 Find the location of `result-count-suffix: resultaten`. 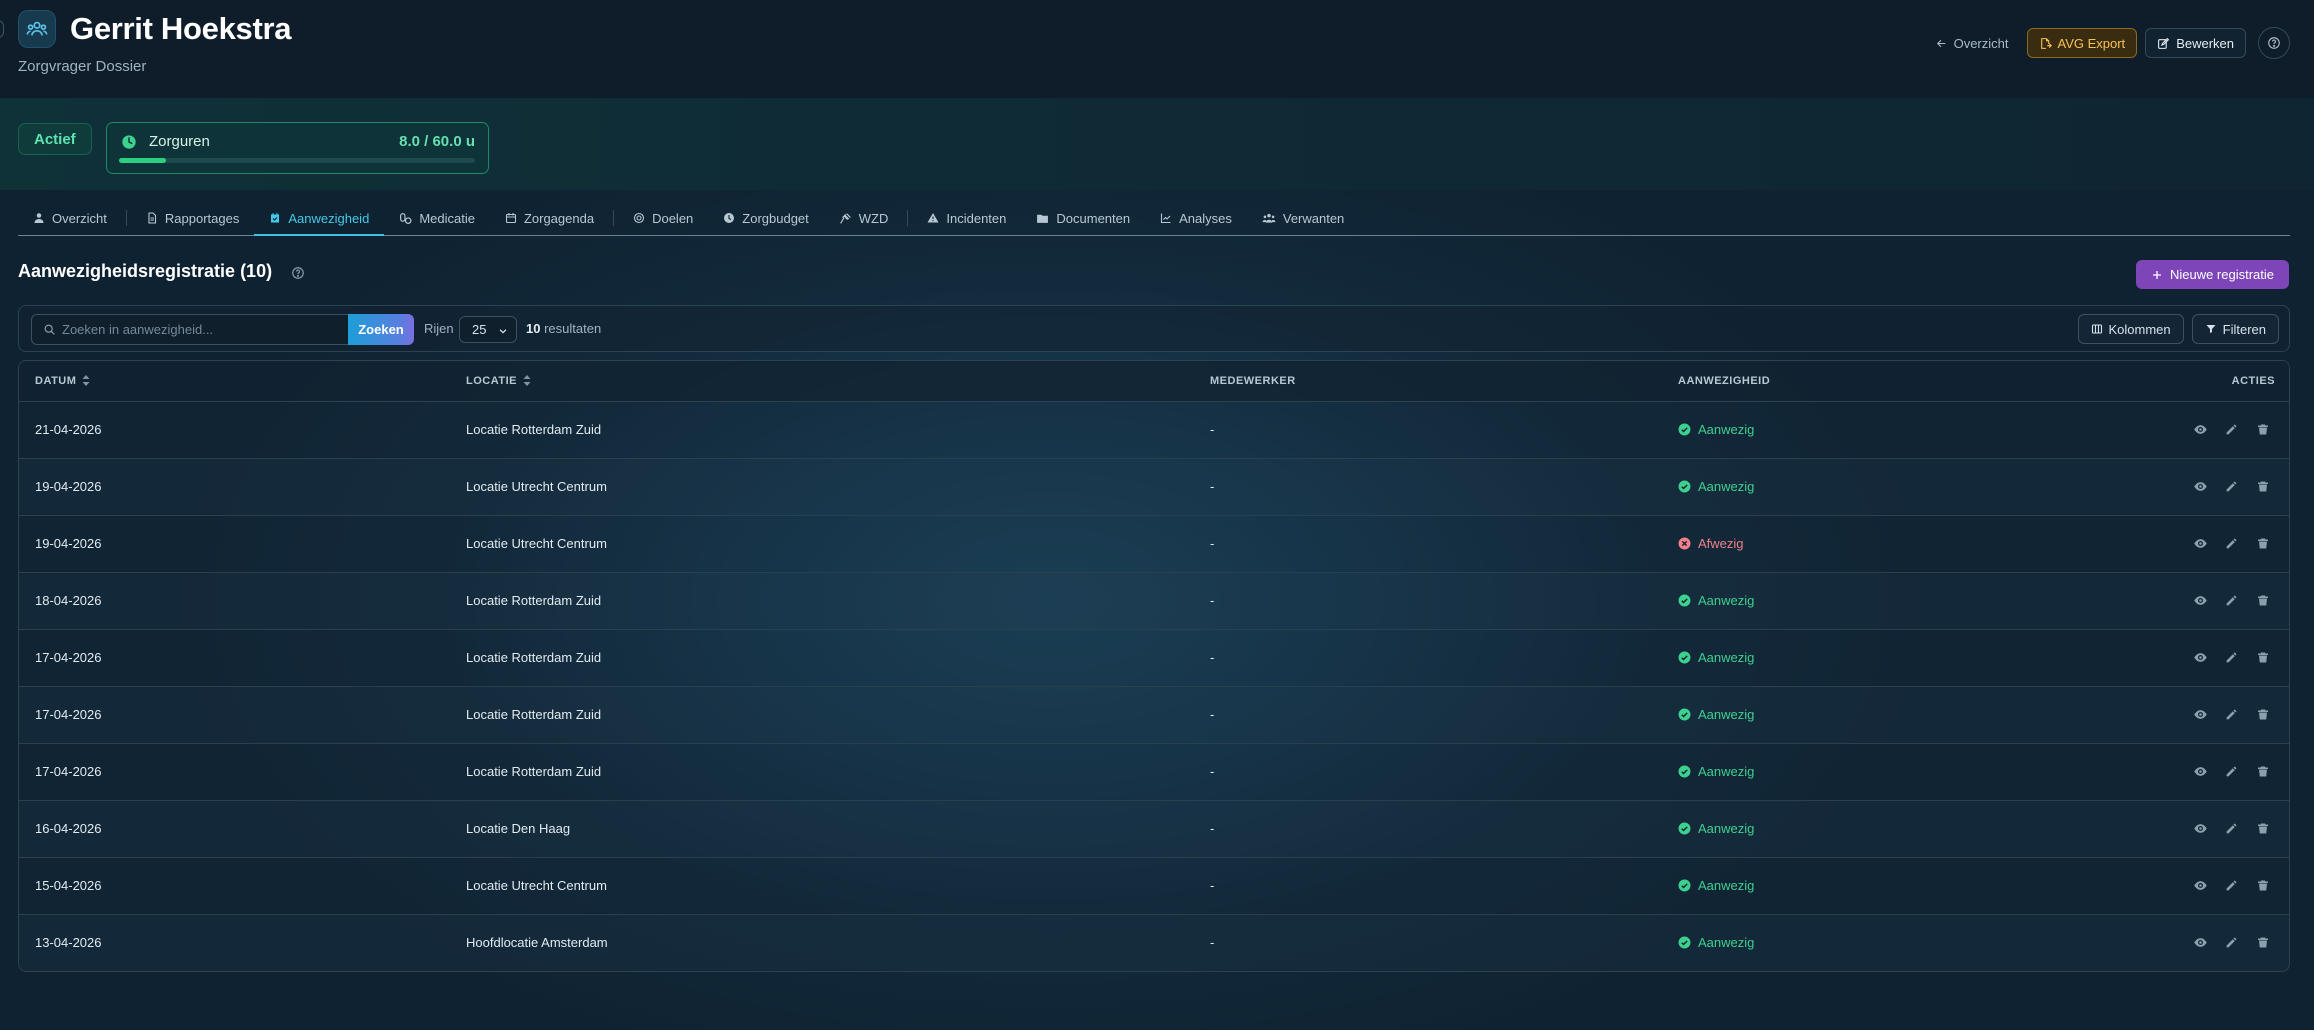

result-count-suffix: resultaten is located at coordinates (573, 328).